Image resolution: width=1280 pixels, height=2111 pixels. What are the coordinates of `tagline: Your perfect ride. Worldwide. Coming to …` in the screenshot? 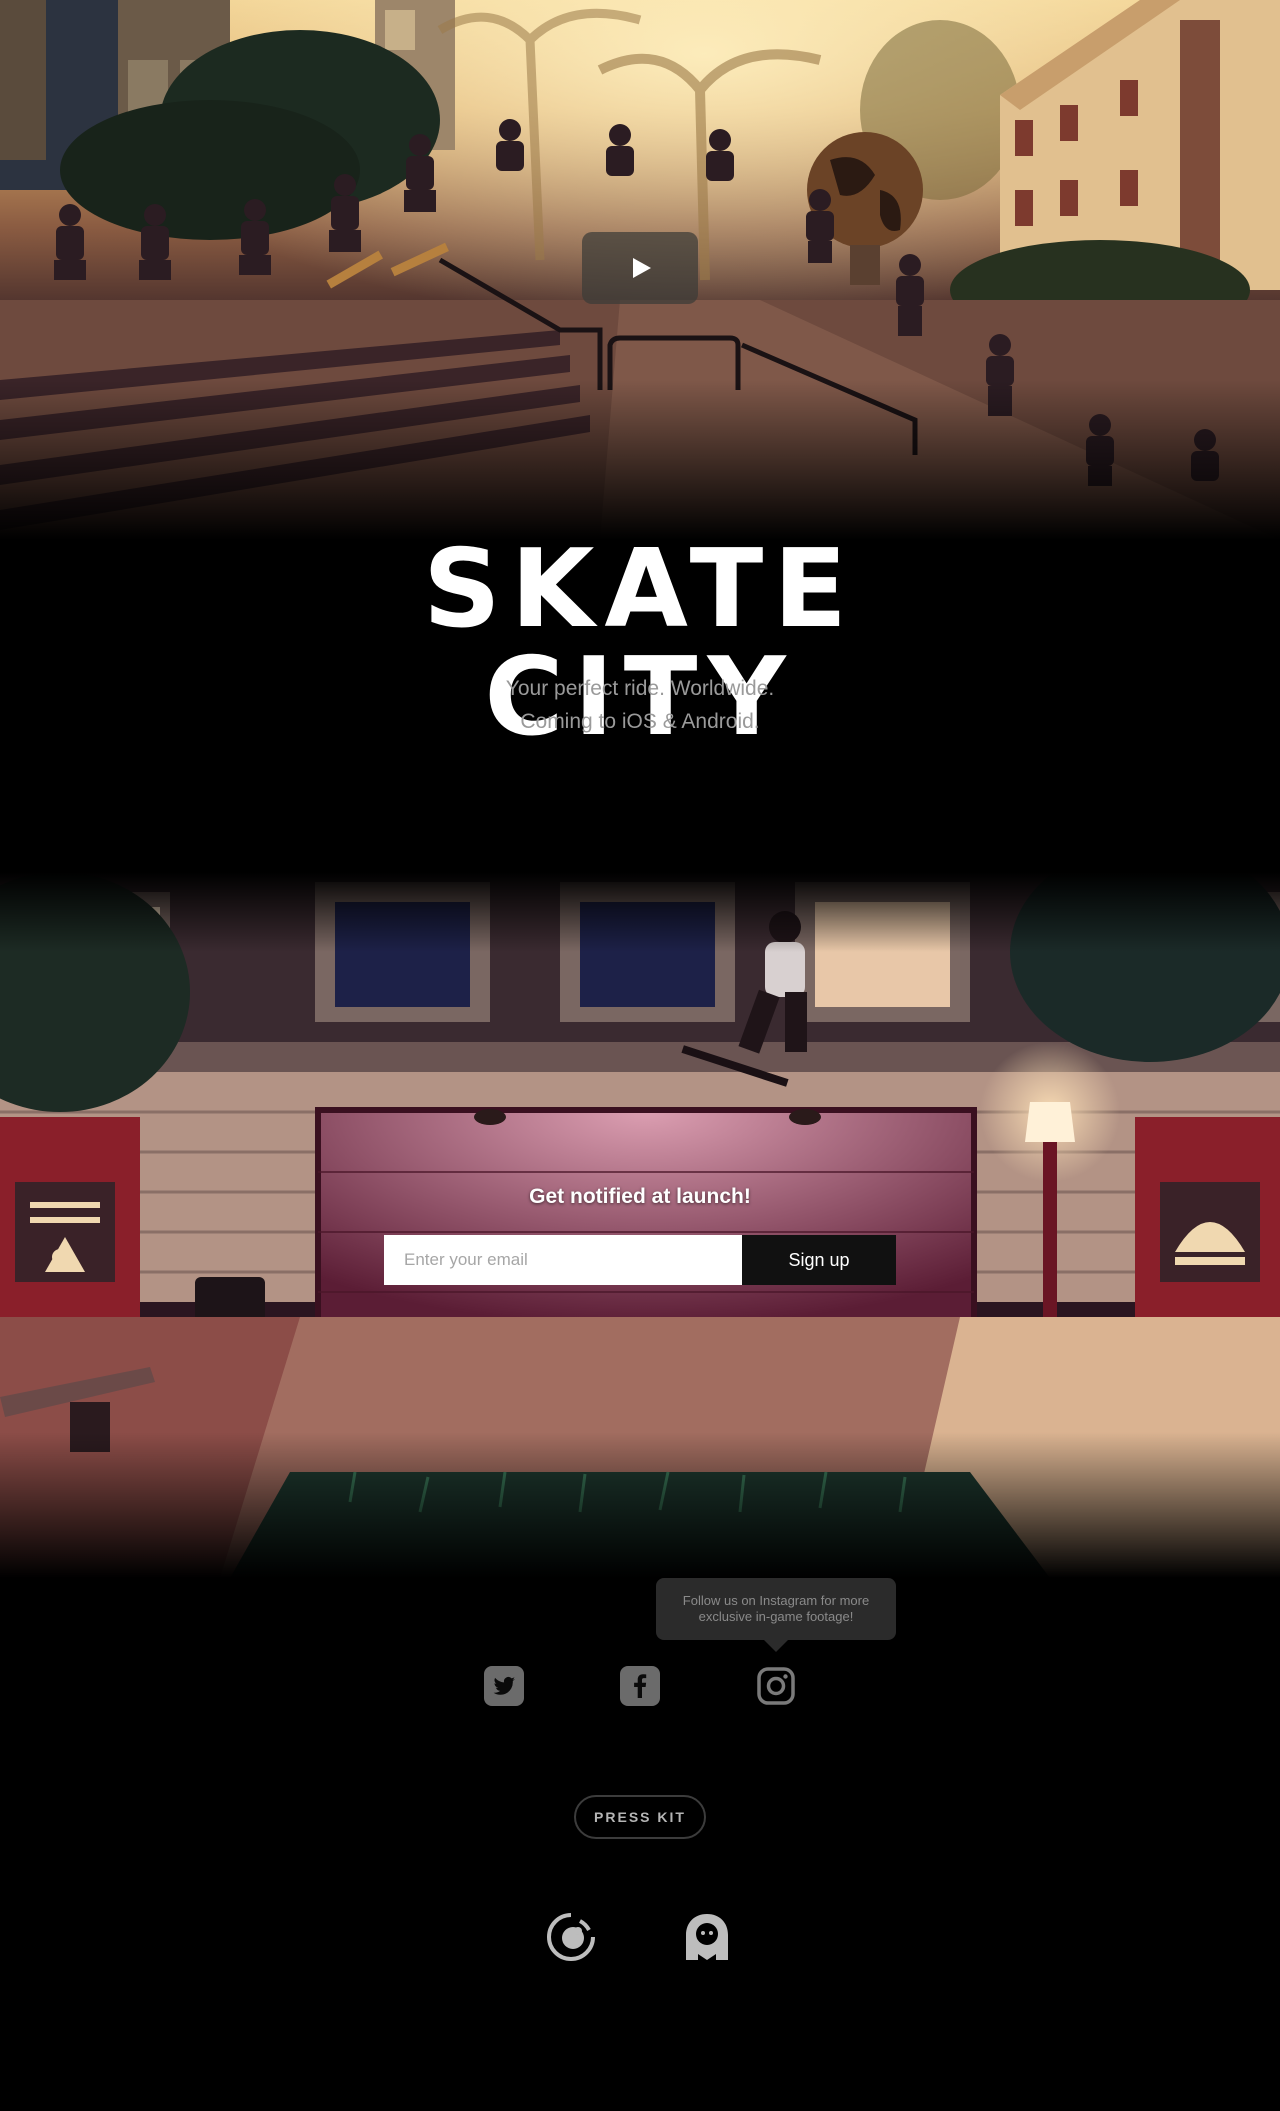 It's located at (640, 705).